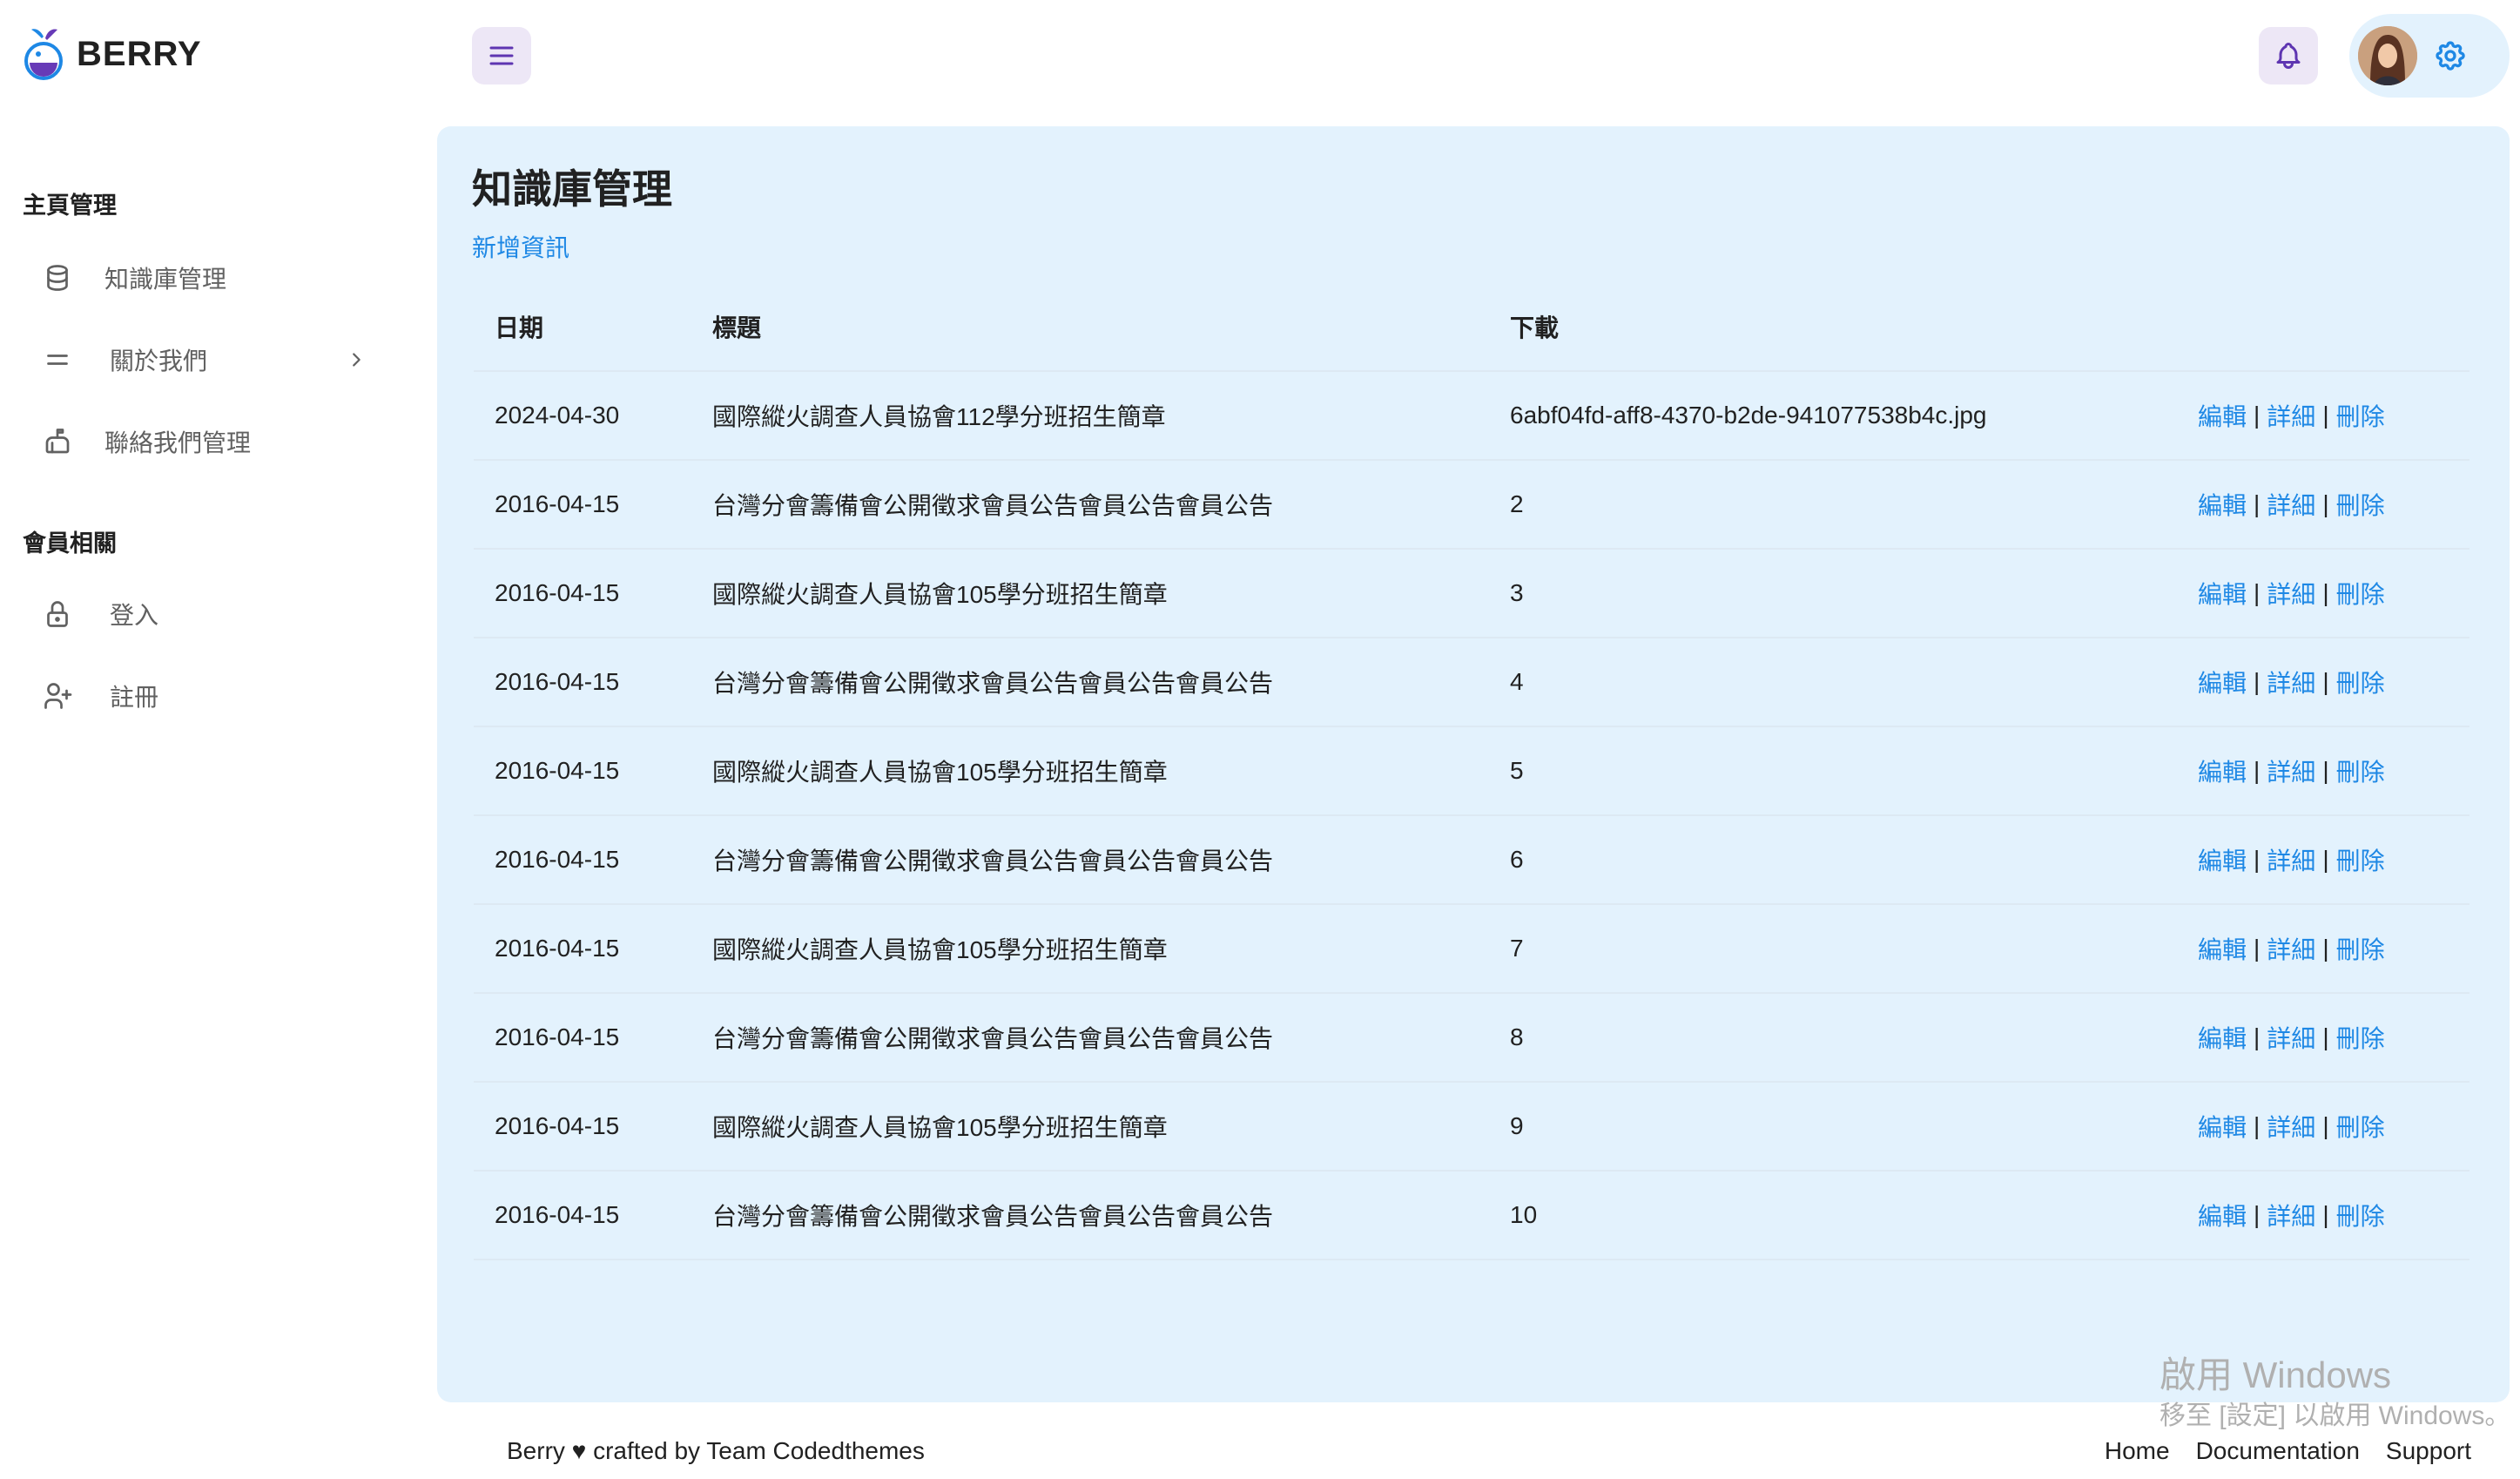 The image size is (2520, 1479). Describe the element at coordinates (165, 279) in the screenshot. I see `sidebar-item-label: 知識庫管理` at that location.